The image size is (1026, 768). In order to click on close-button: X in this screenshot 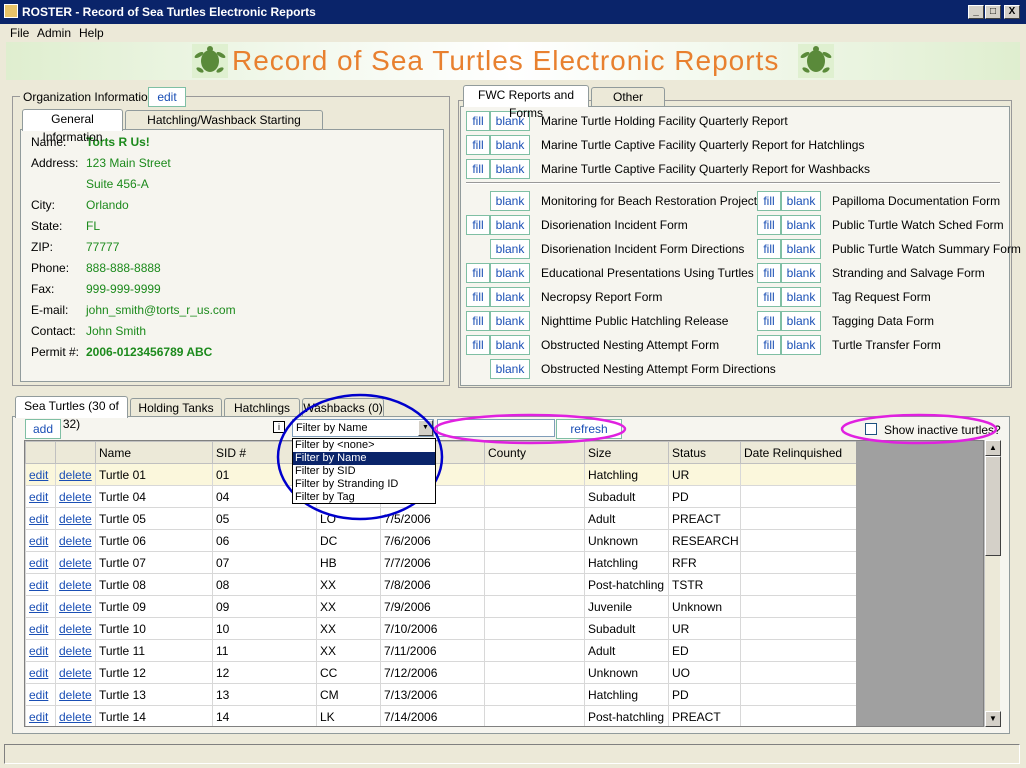, I will do `click(1012, 12)`.